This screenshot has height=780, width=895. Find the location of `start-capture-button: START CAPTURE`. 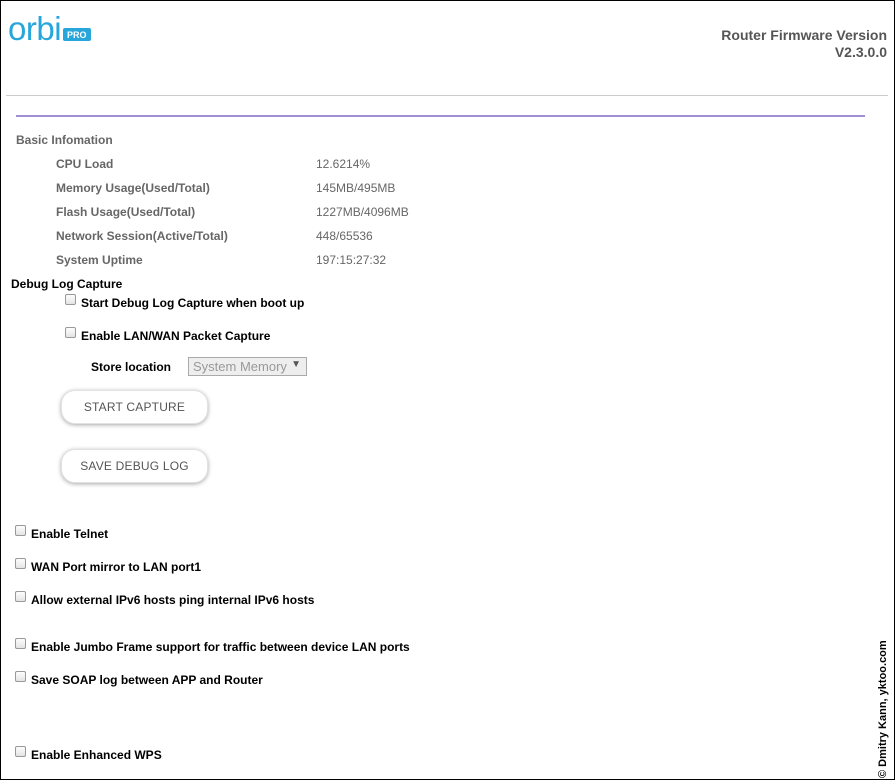

start-capture-button: START CAPTURE is located at coordinates (134, 407).